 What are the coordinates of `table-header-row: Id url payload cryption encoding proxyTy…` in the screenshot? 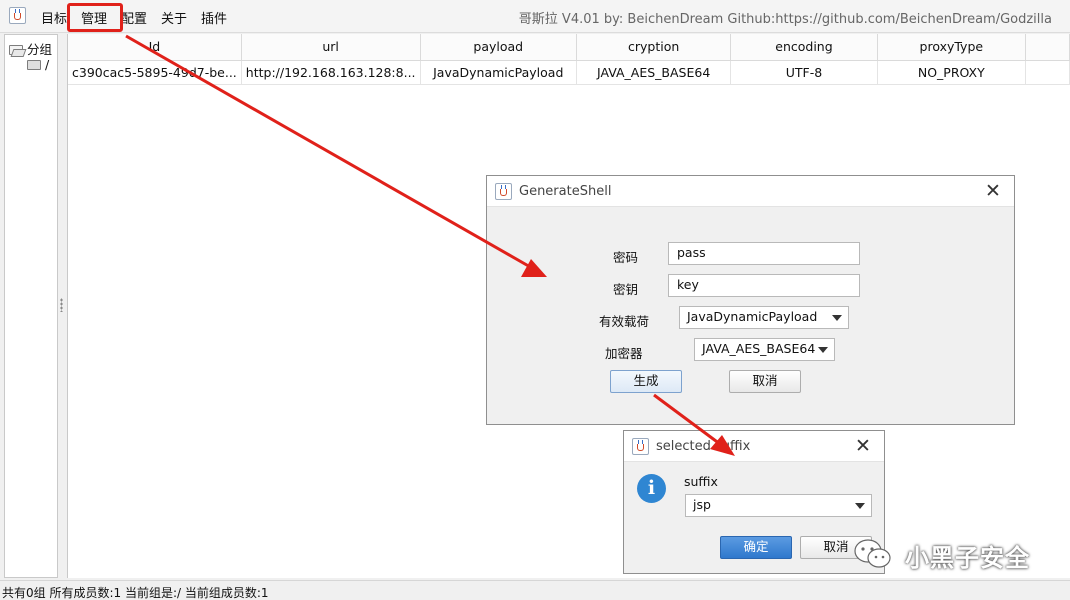 It's located at (569, 47).